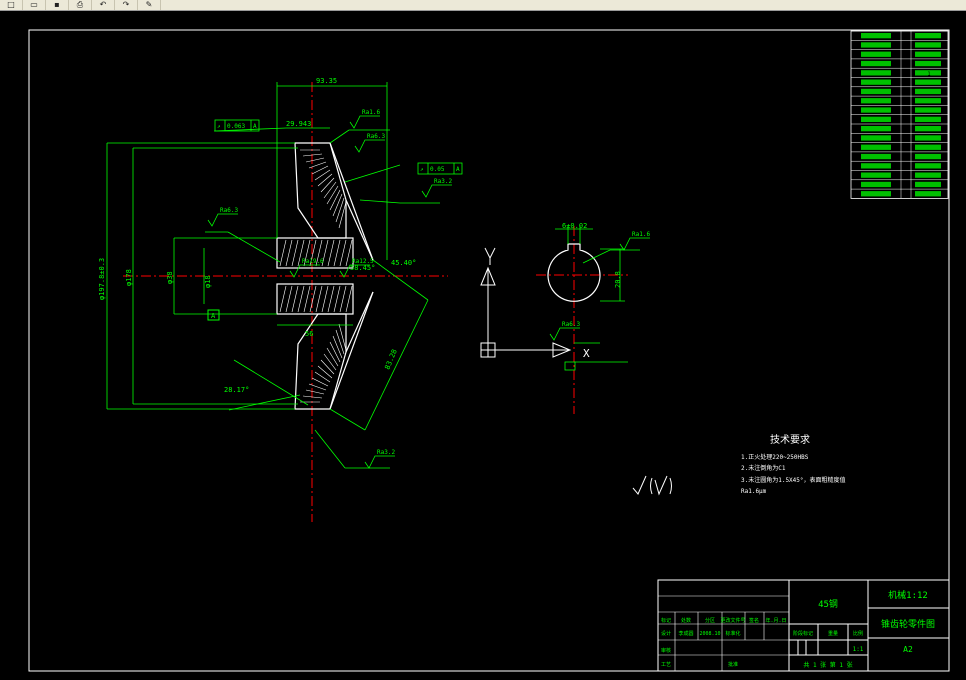 This screenshot has height=680, width=966. What do you see at coordinates (908, 595) in the screenshot?
I see `title-block-school: 机械1:12` at bounding box center [908, 595].